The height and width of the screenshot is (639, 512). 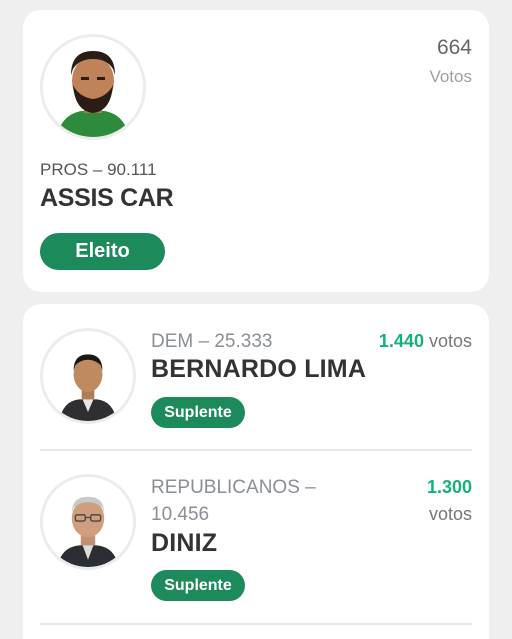 What do you see at coordinates (233, 487) in the screenshot?
I see `party-line-1: REPUBLICANOS –` at bounding box center [233, 487].